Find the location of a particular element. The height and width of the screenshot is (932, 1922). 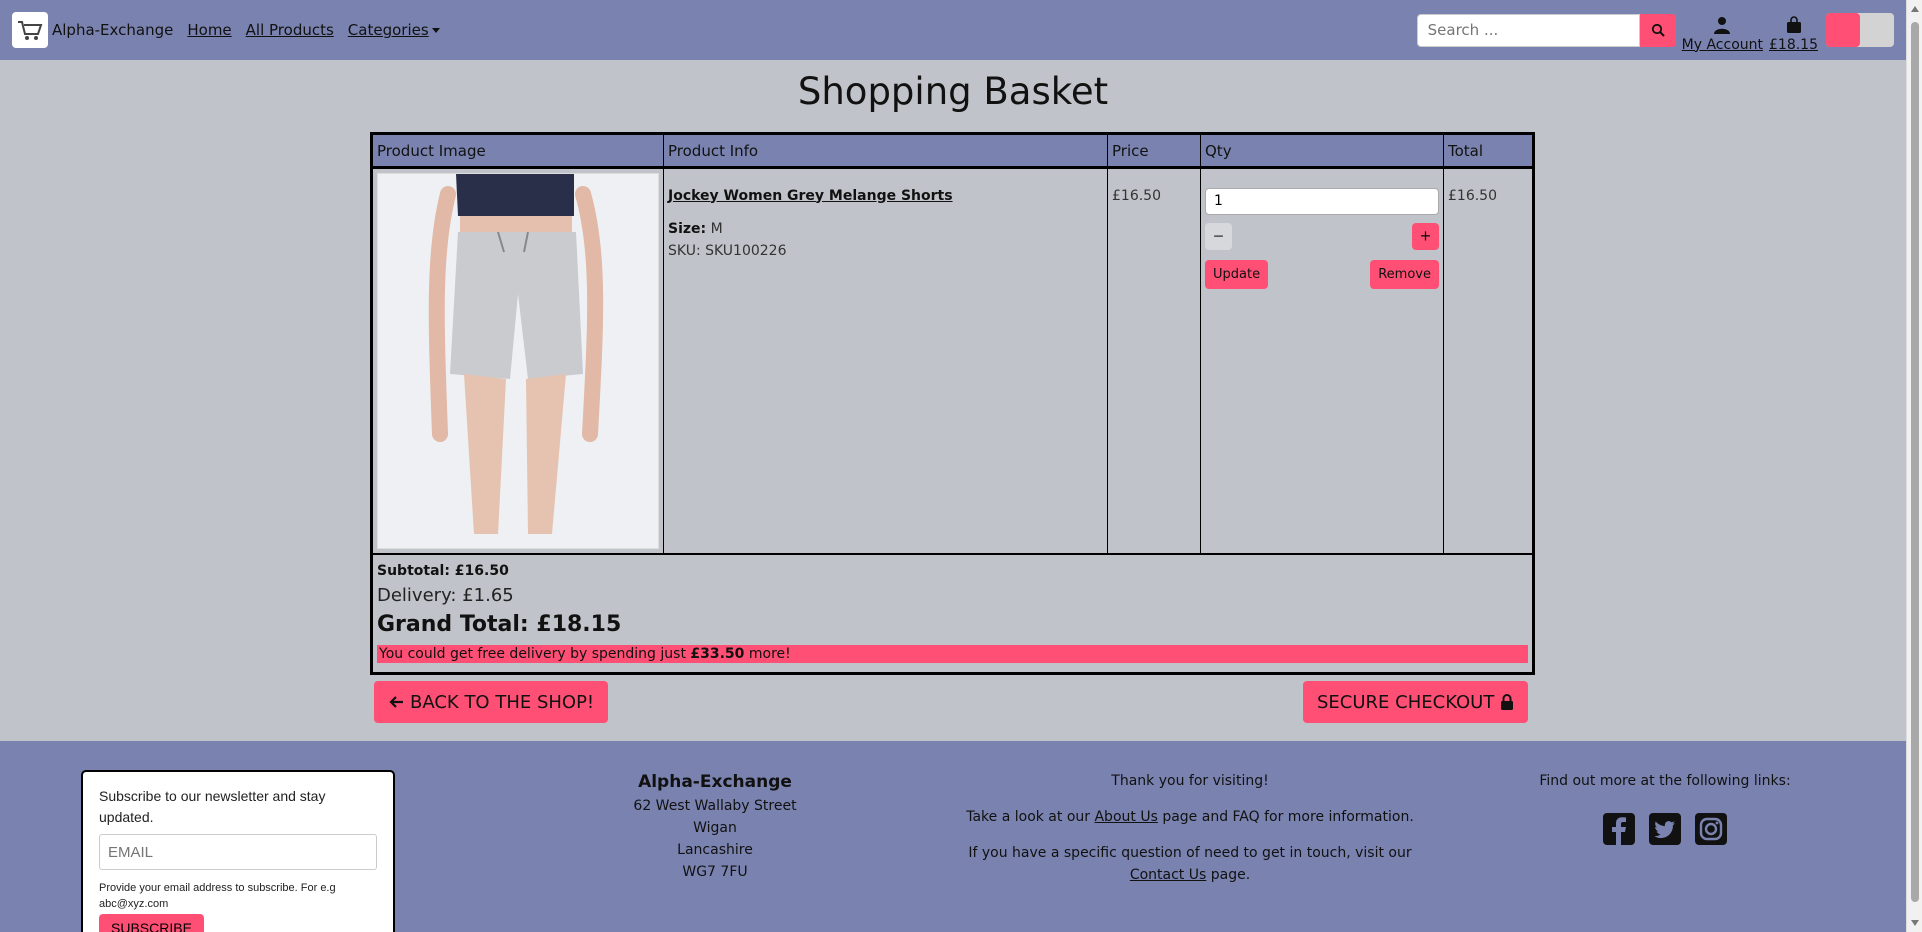

about-suffix: page and FAQ for more information. is located at coordinates (1285, 817).